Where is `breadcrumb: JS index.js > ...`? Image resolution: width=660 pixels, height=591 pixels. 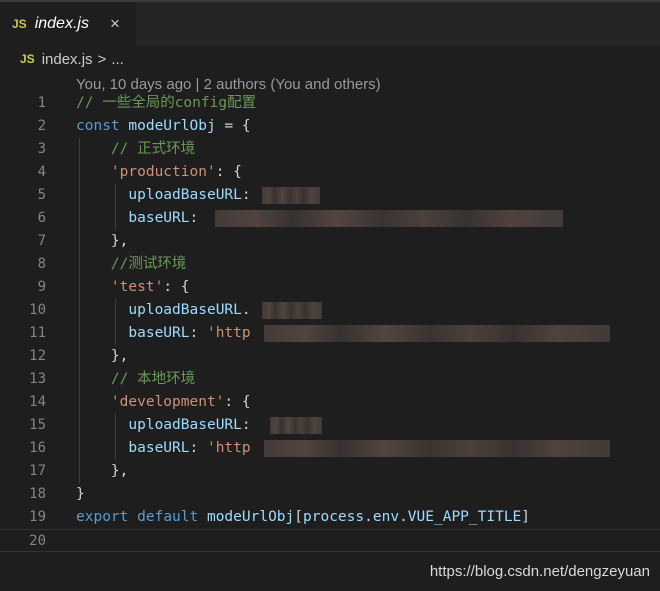
breadcrumb: JS index.js > ... is located at coordinates (330, 59).